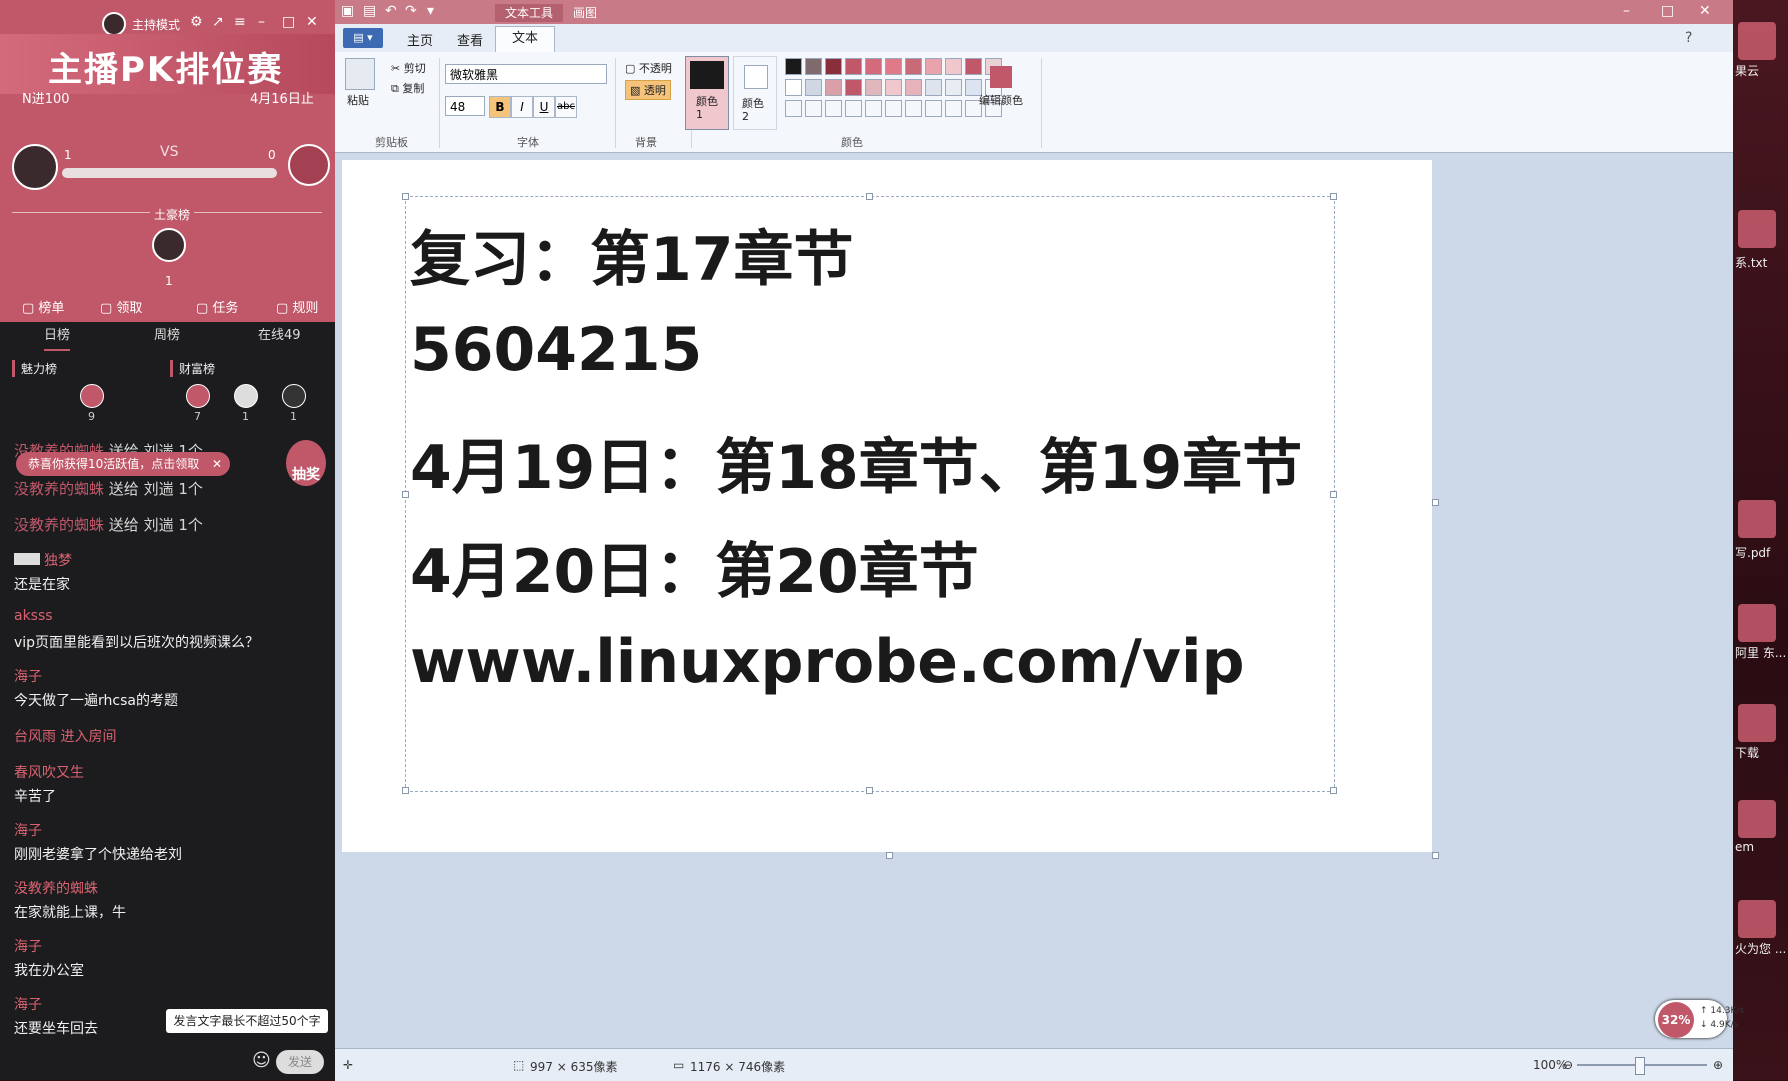 The height and width of the screenshot is (1081, 1788). I want to click on strikethrough-button: abc, so click(566, 107).